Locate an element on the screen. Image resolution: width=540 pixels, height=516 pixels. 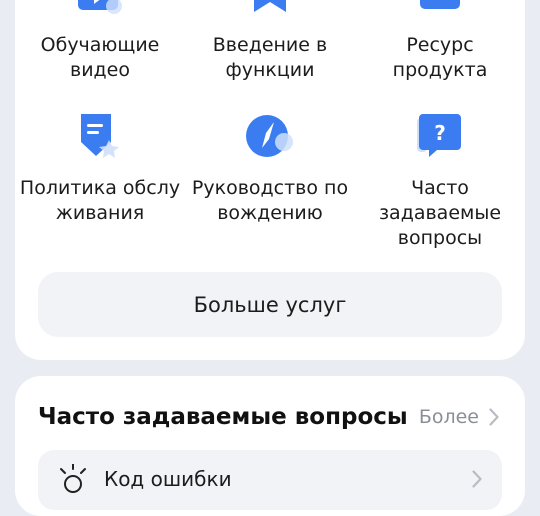
play-video-icon is located at coordinates (100, 7).